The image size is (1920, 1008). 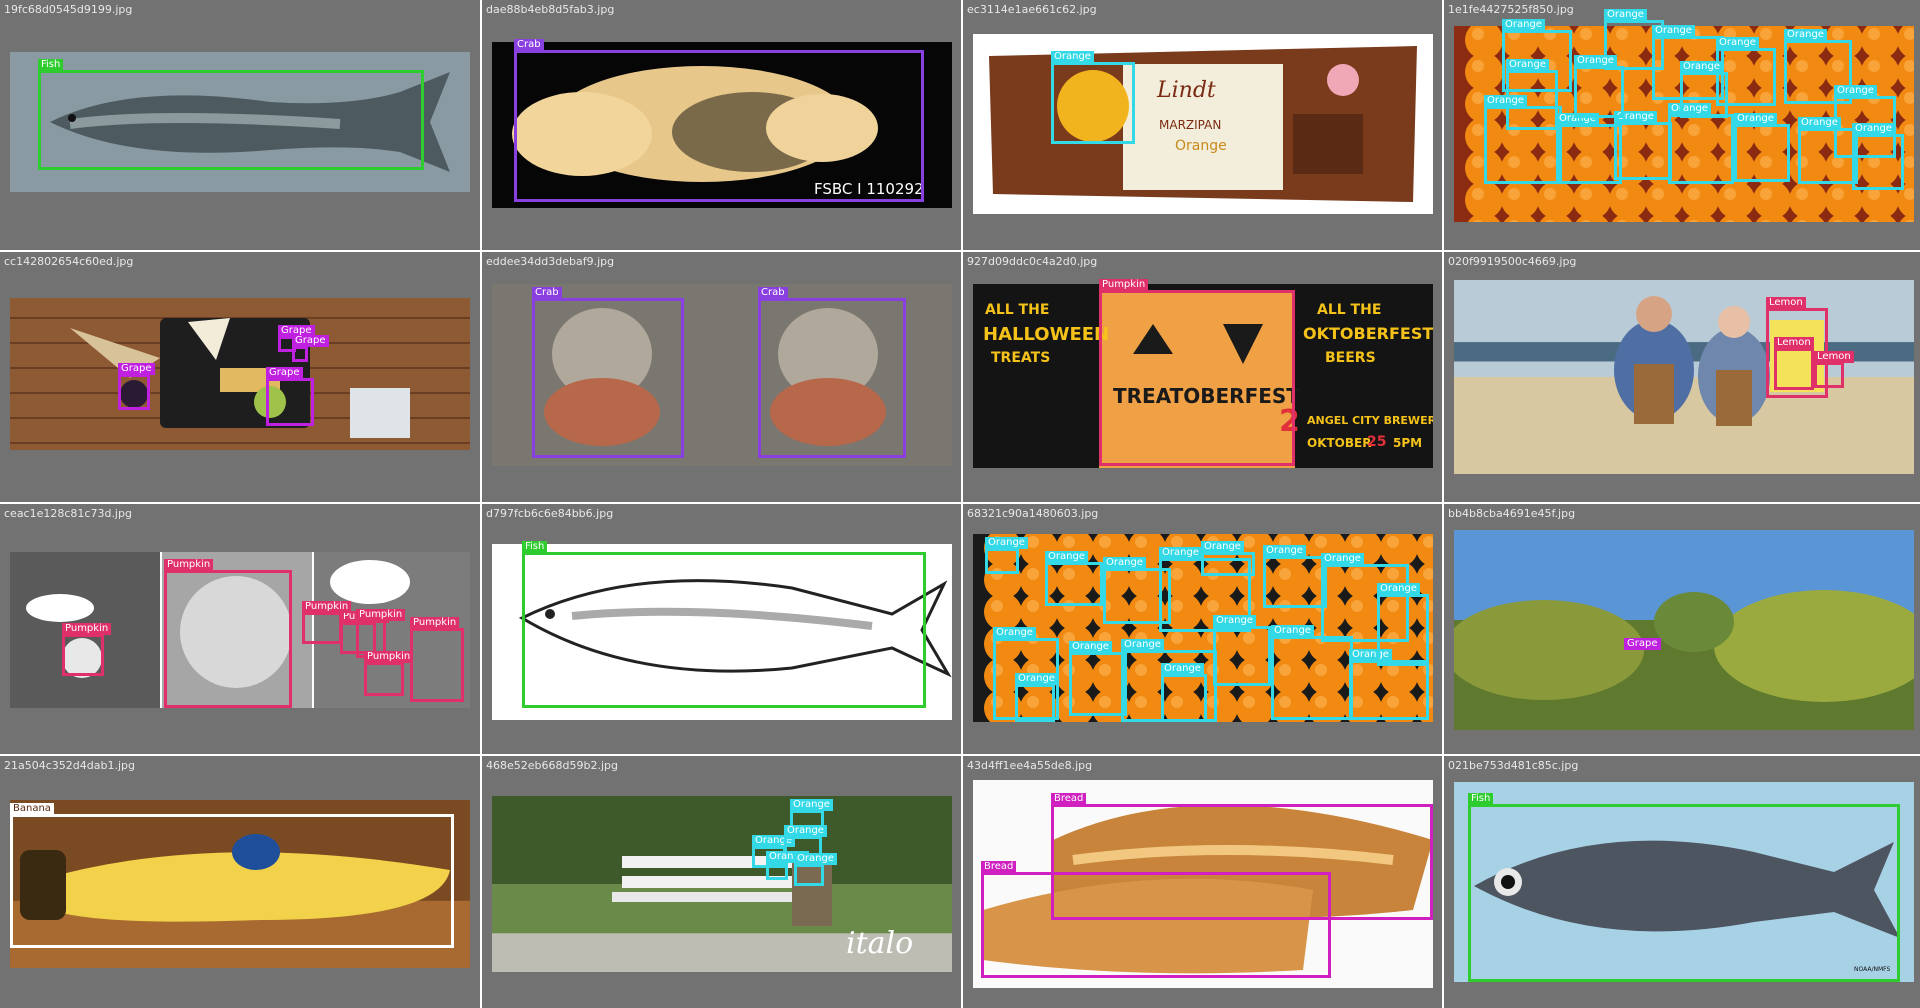 I want to click on image-filename: cc142802654c60ed.jpg, so click(x=69, y=261).